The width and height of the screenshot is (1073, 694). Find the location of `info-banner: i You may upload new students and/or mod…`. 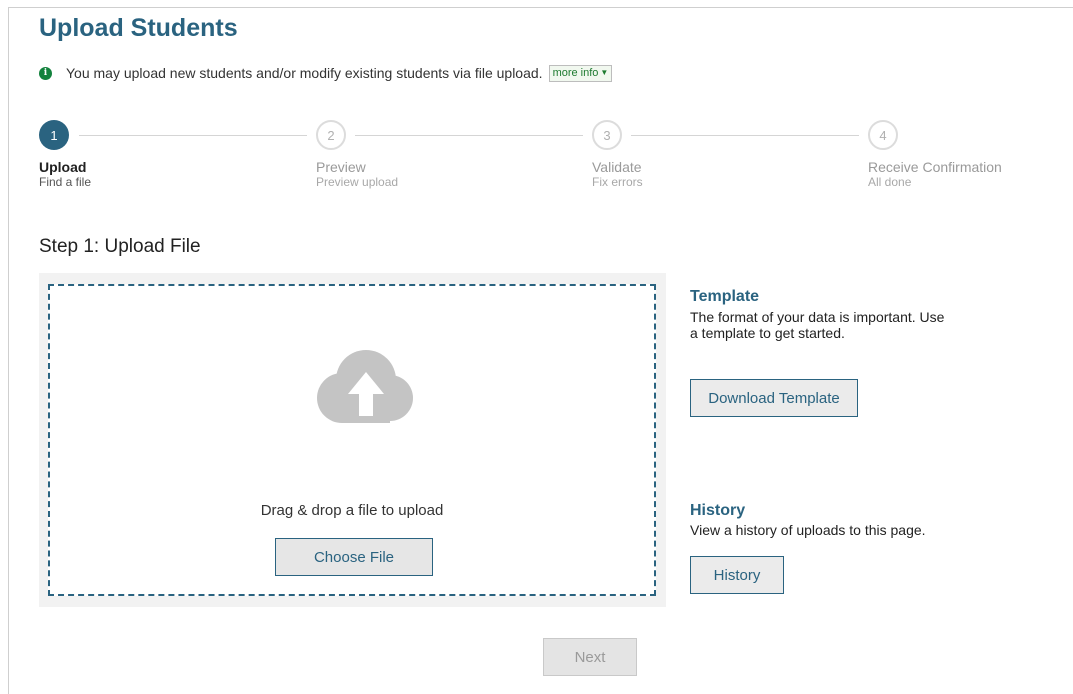

info-banner: i You may upload new students and/or mod… is located at coordinates (326, 73).